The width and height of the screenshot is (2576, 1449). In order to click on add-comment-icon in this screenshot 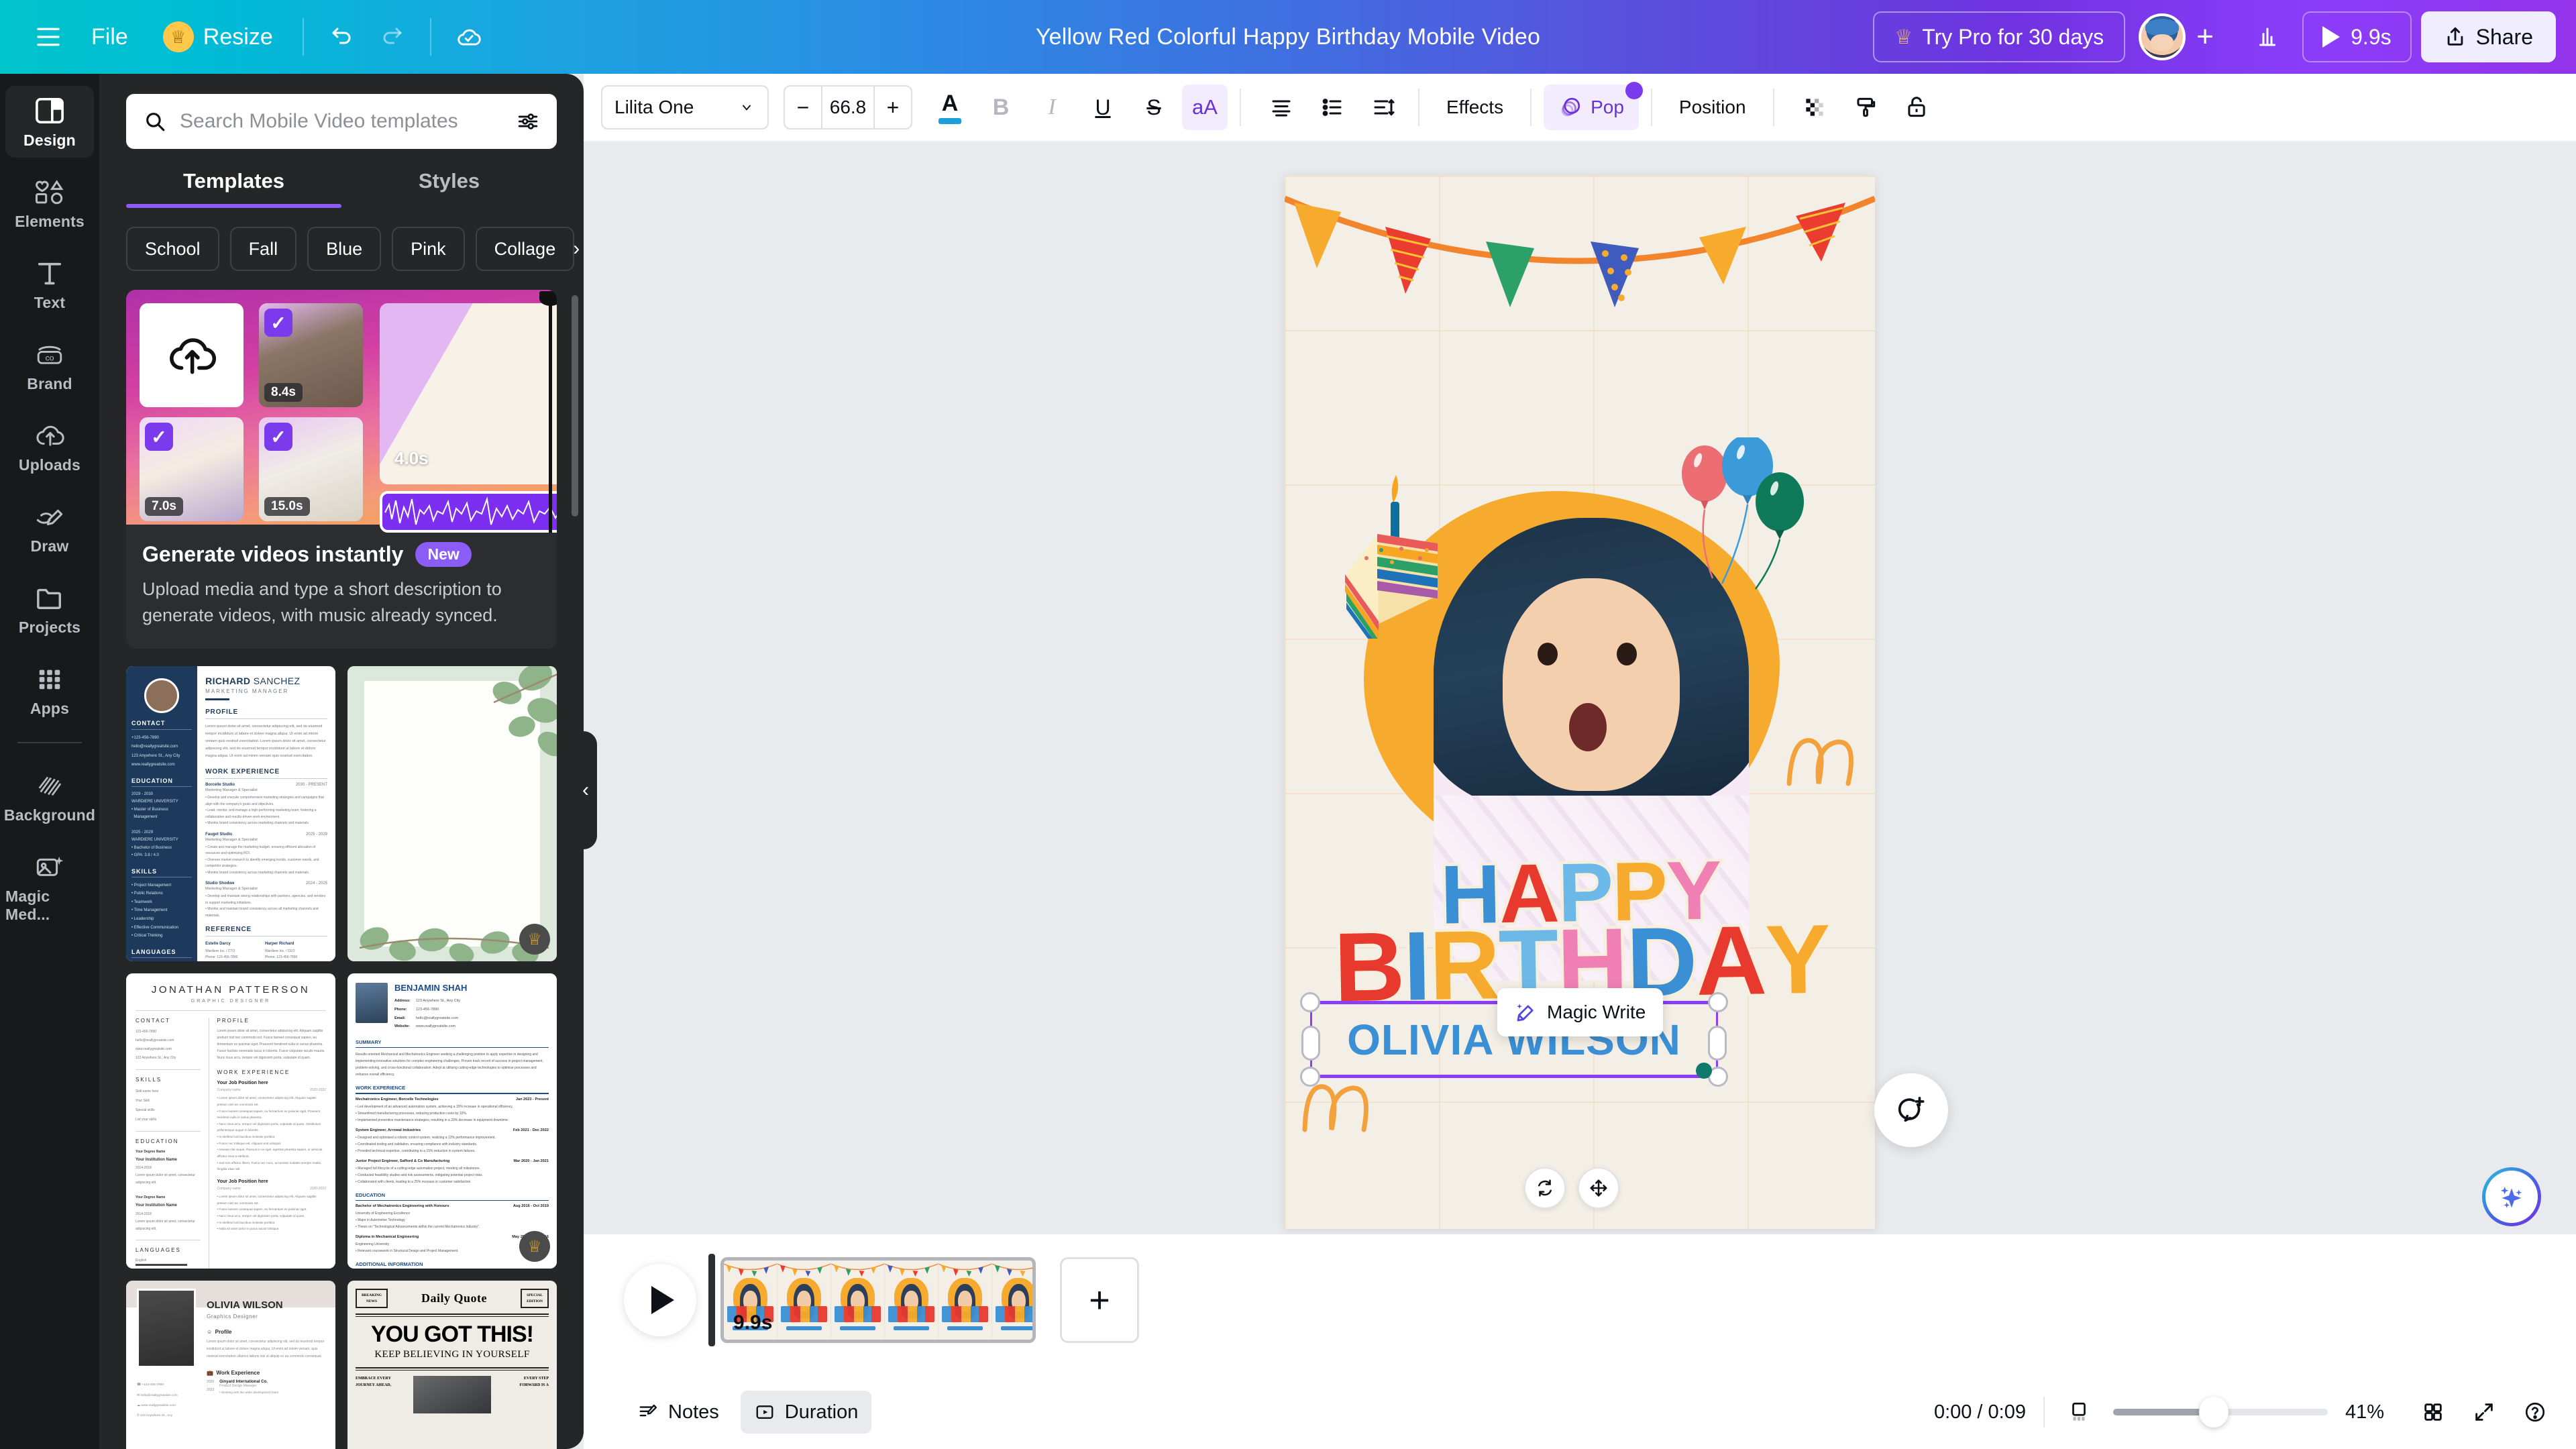, I will do `click(1911, 1110)`.